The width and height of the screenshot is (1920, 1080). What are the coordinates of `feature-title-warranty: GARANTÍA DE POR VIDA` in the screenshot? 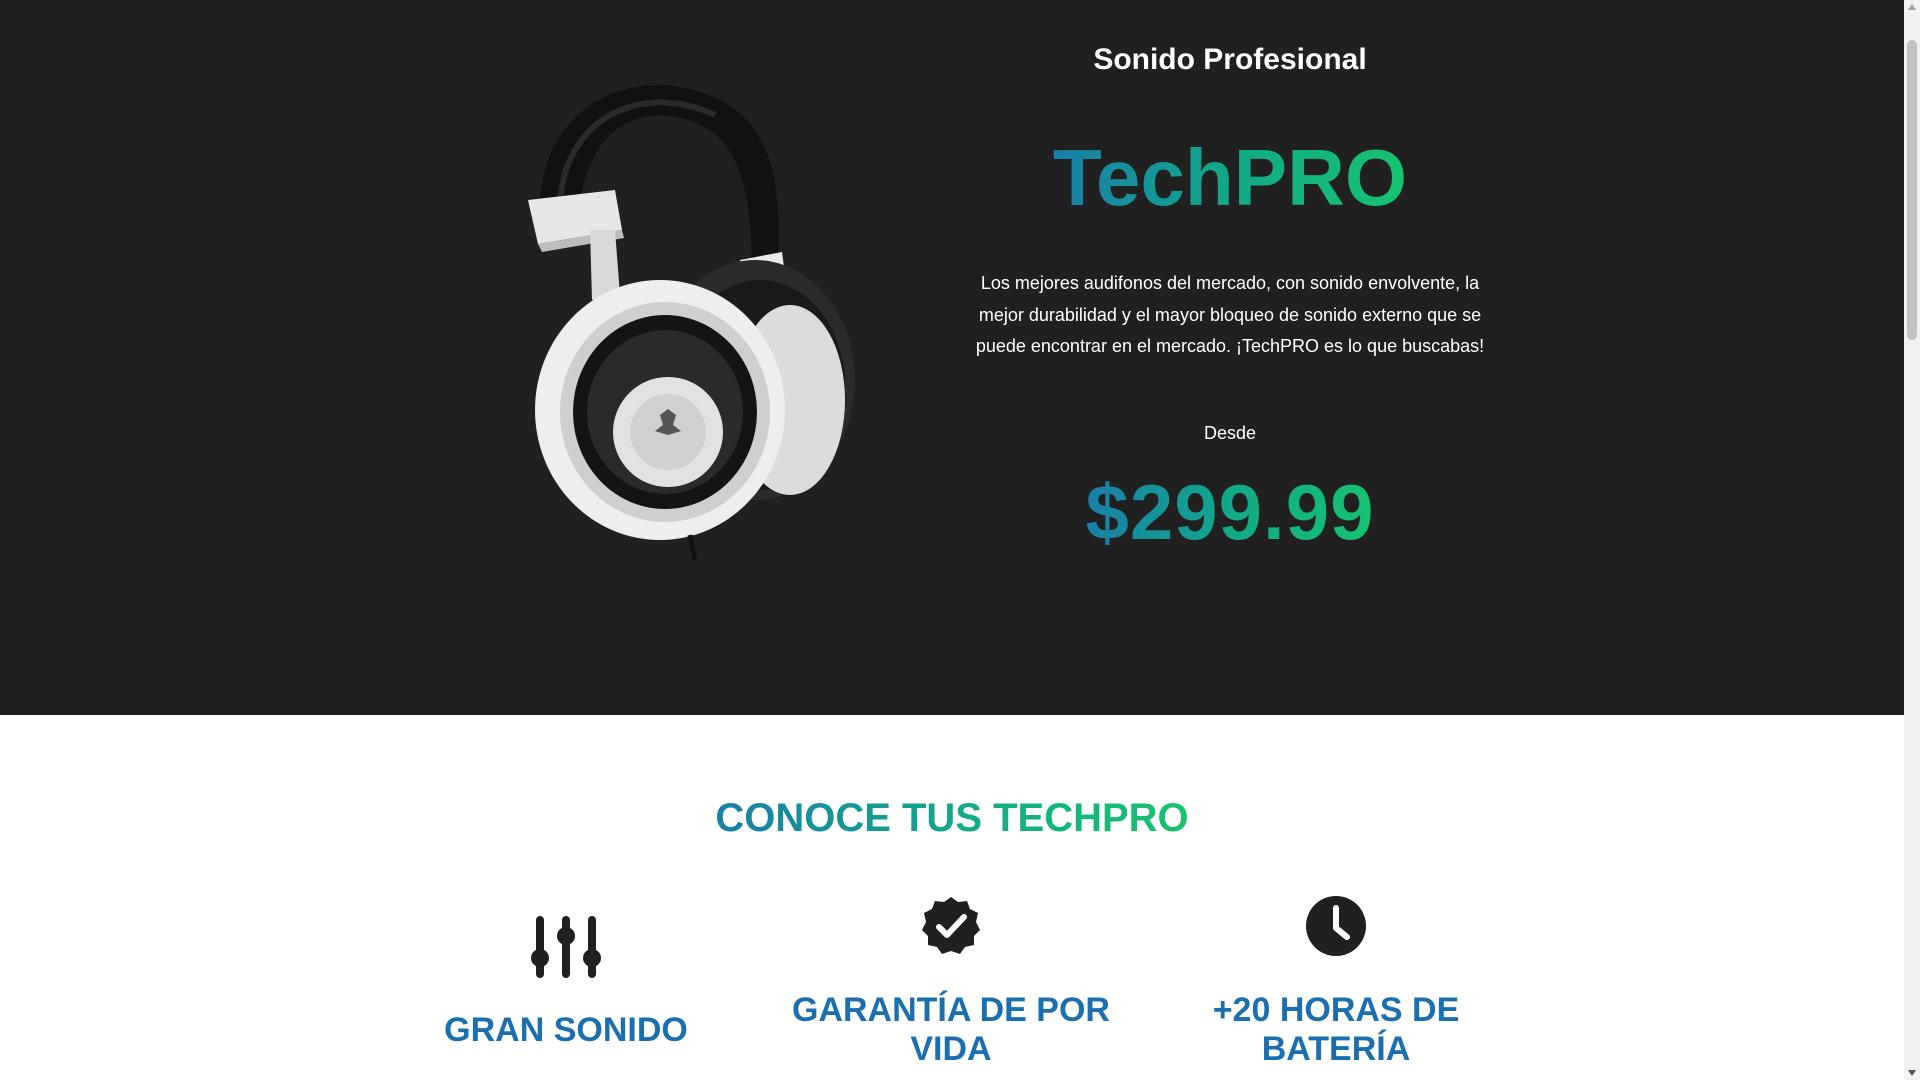 It's located at (951, 1029).